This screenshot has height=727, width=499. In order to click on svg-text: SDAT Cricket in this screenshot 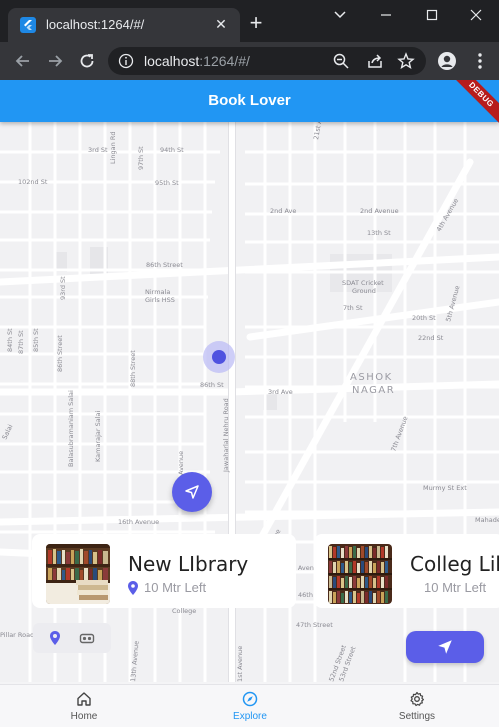, I will do `click(363, 283)`.